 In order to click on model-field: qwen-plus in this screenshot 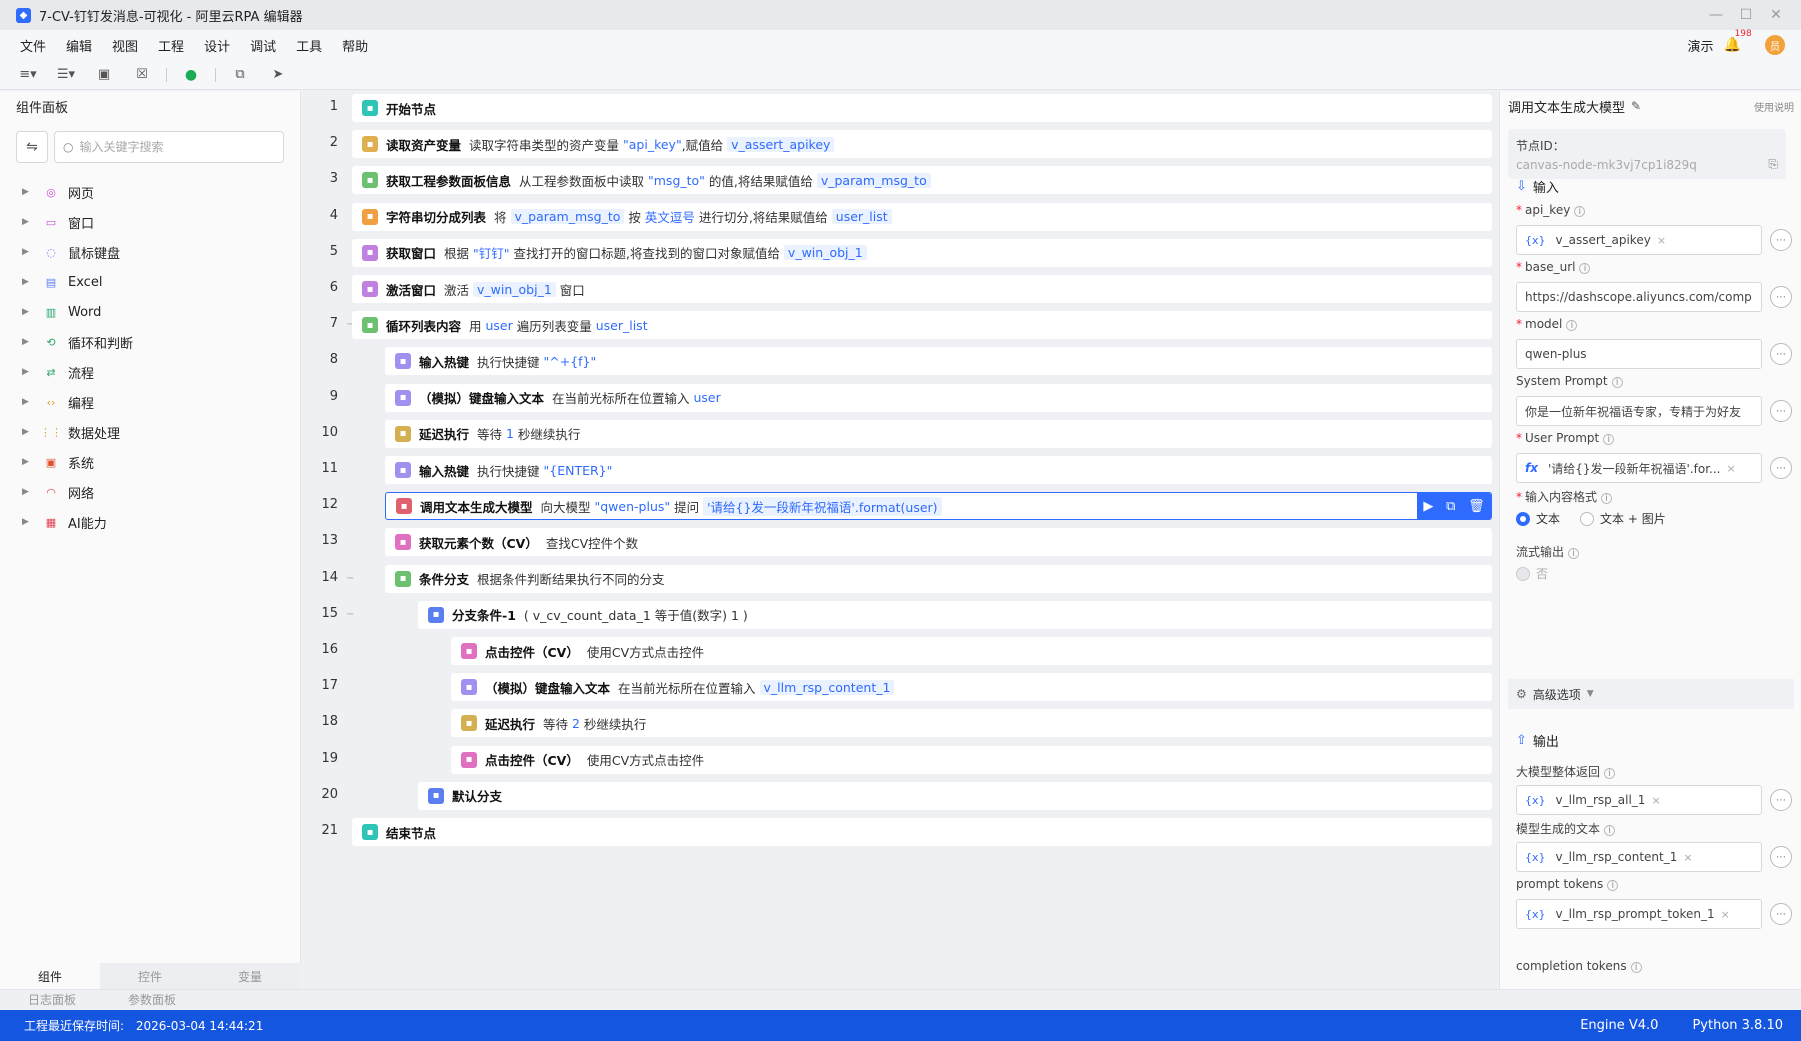, I will do `click(1639, 354)`.